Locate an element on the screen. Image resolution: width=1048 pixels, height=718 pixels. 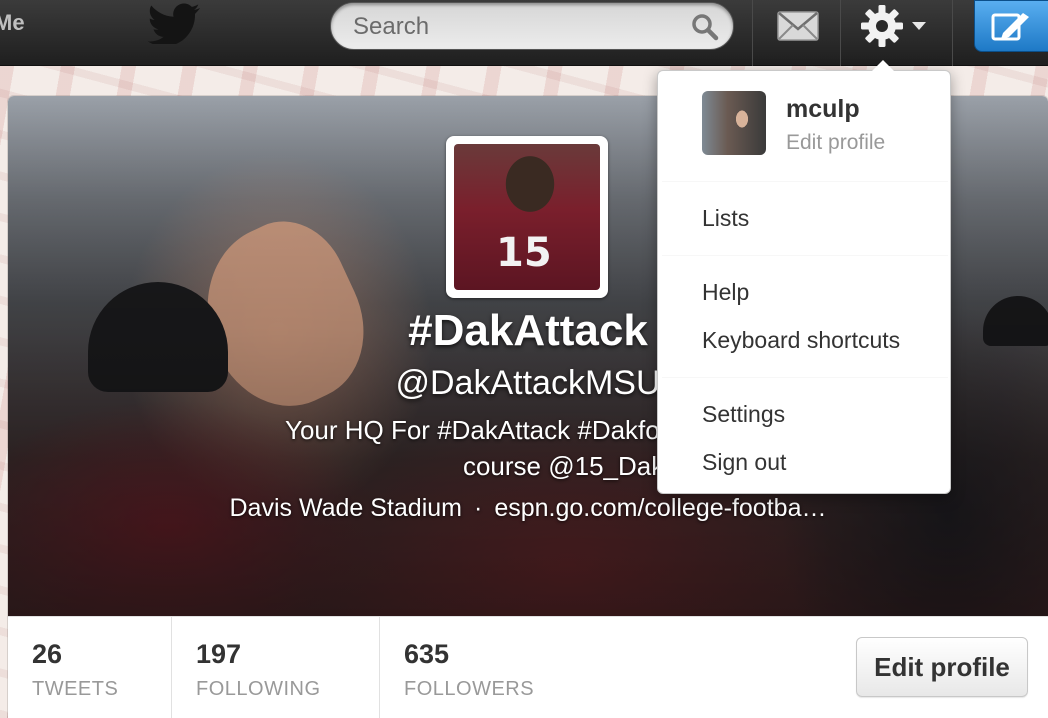
chevron-down-icon is located at coordinates (919, 26).